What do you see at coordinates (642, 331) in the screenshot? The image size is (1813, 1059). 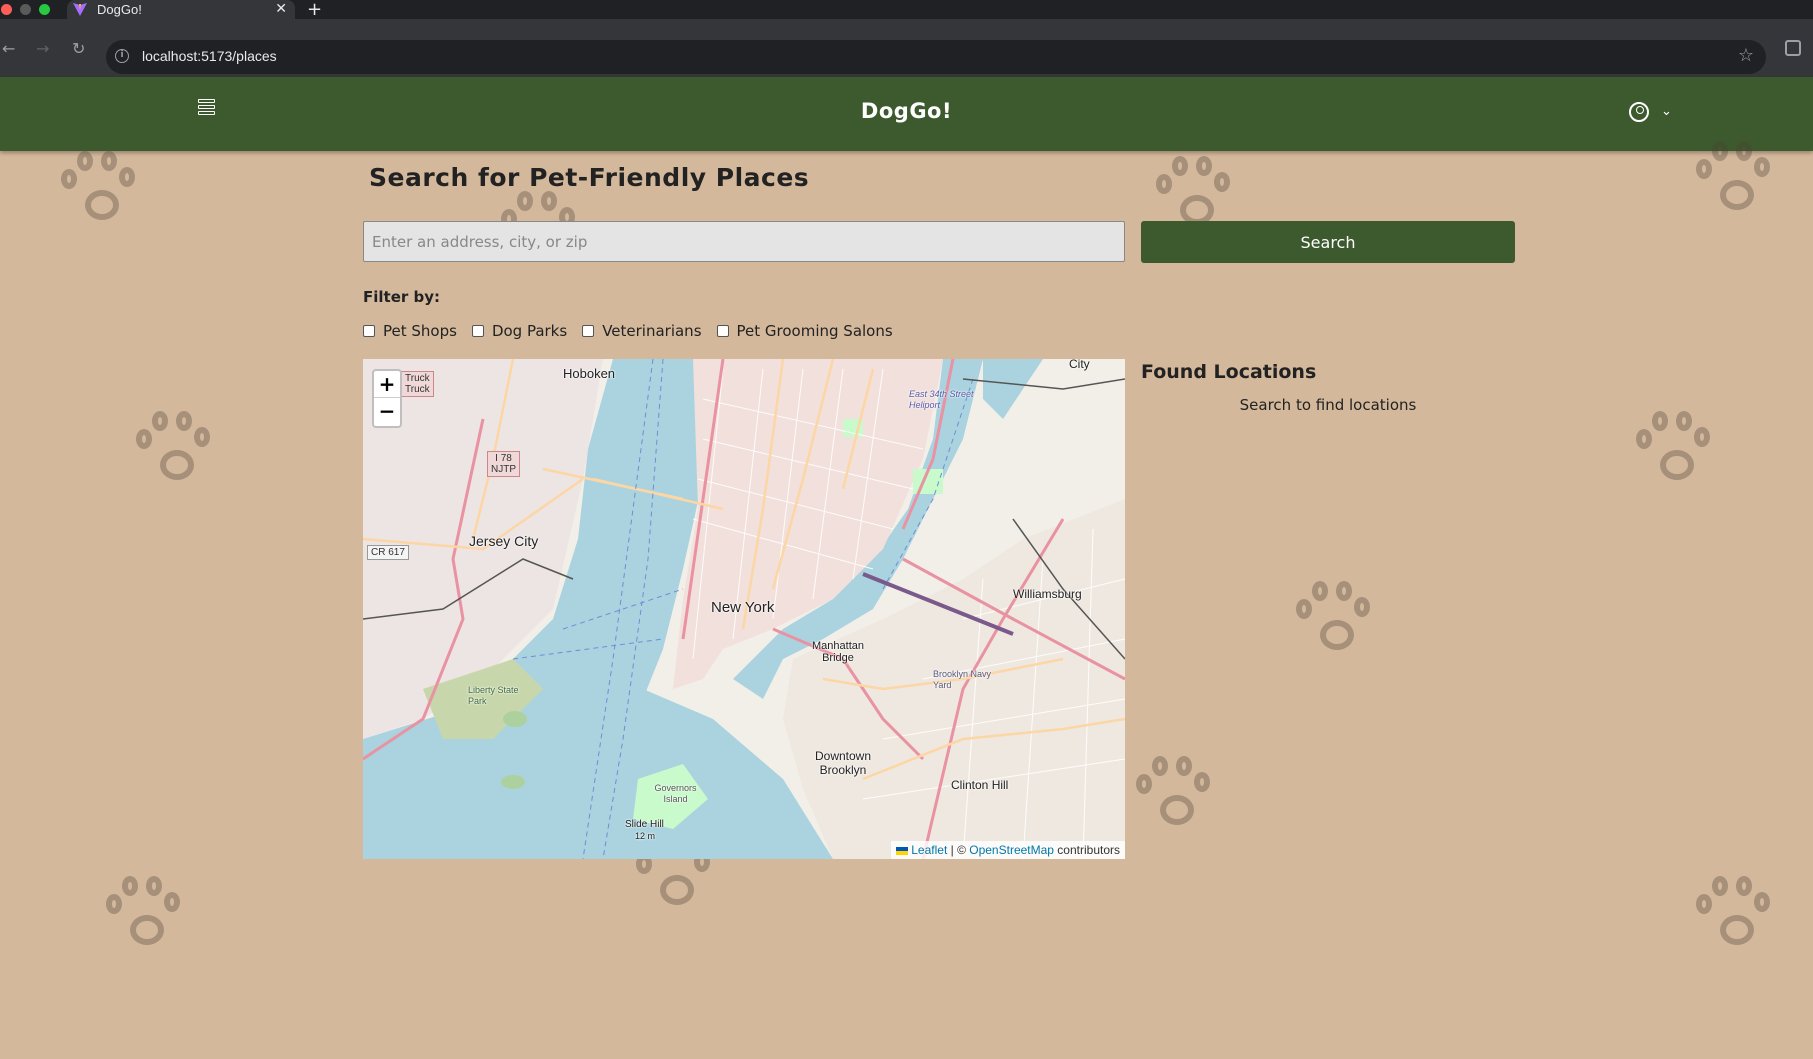 I see `filter-veterinarians: Veterinarians` at bounding box center [642, 331].